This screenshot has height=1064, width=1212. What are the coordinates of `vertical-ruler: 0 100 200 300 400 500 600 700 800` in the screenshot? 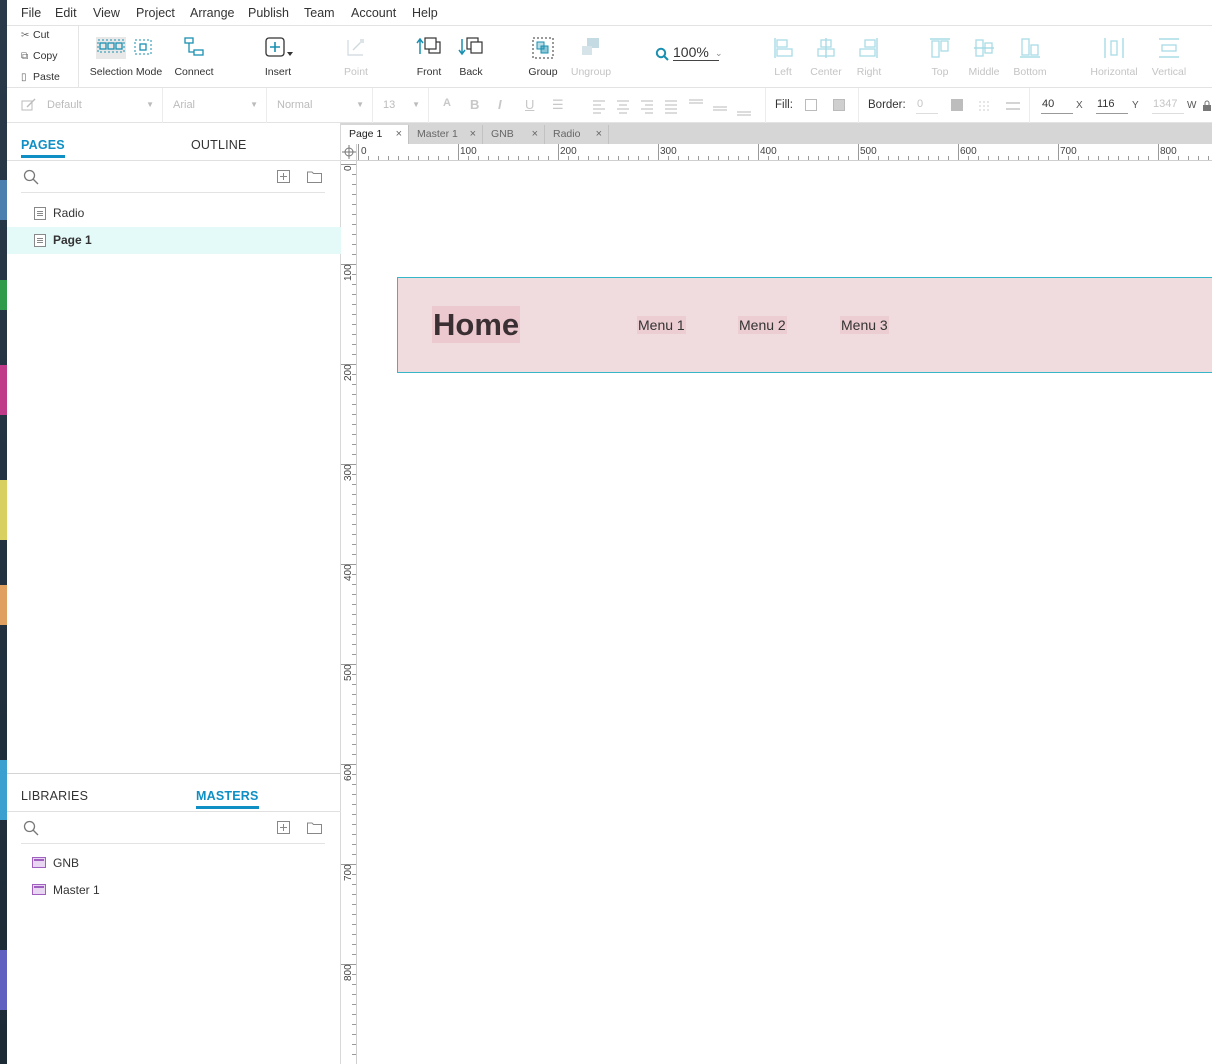 It's located at (349, 612).